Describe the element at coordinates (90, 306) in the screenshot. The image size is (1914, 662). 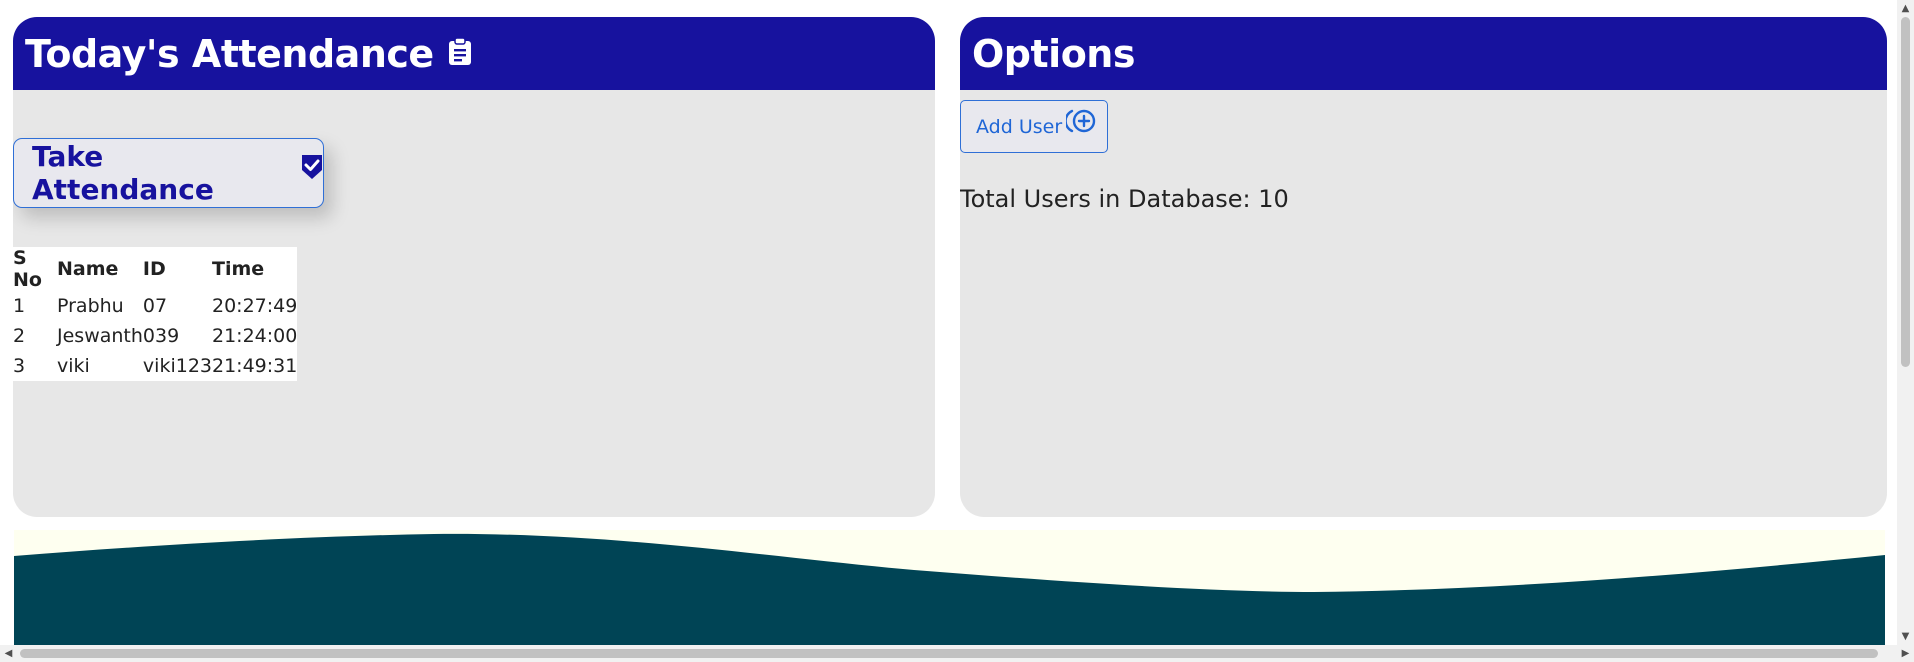
I see `cell-name: Prabhu` at that location.